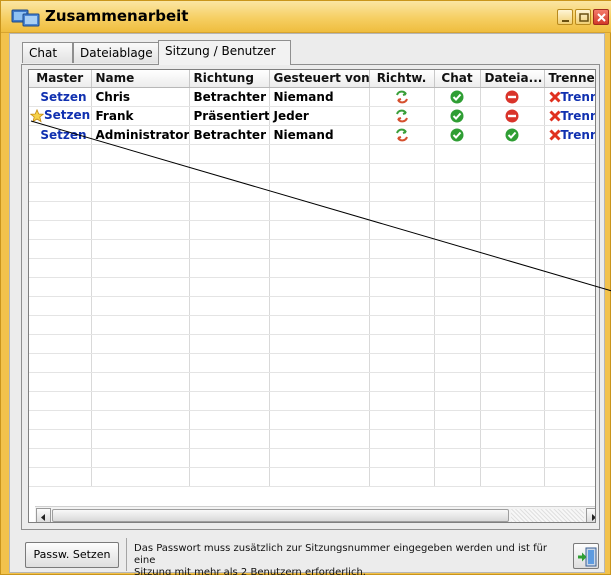  I want to click on scrollbar-thumb, so click(280, 515).